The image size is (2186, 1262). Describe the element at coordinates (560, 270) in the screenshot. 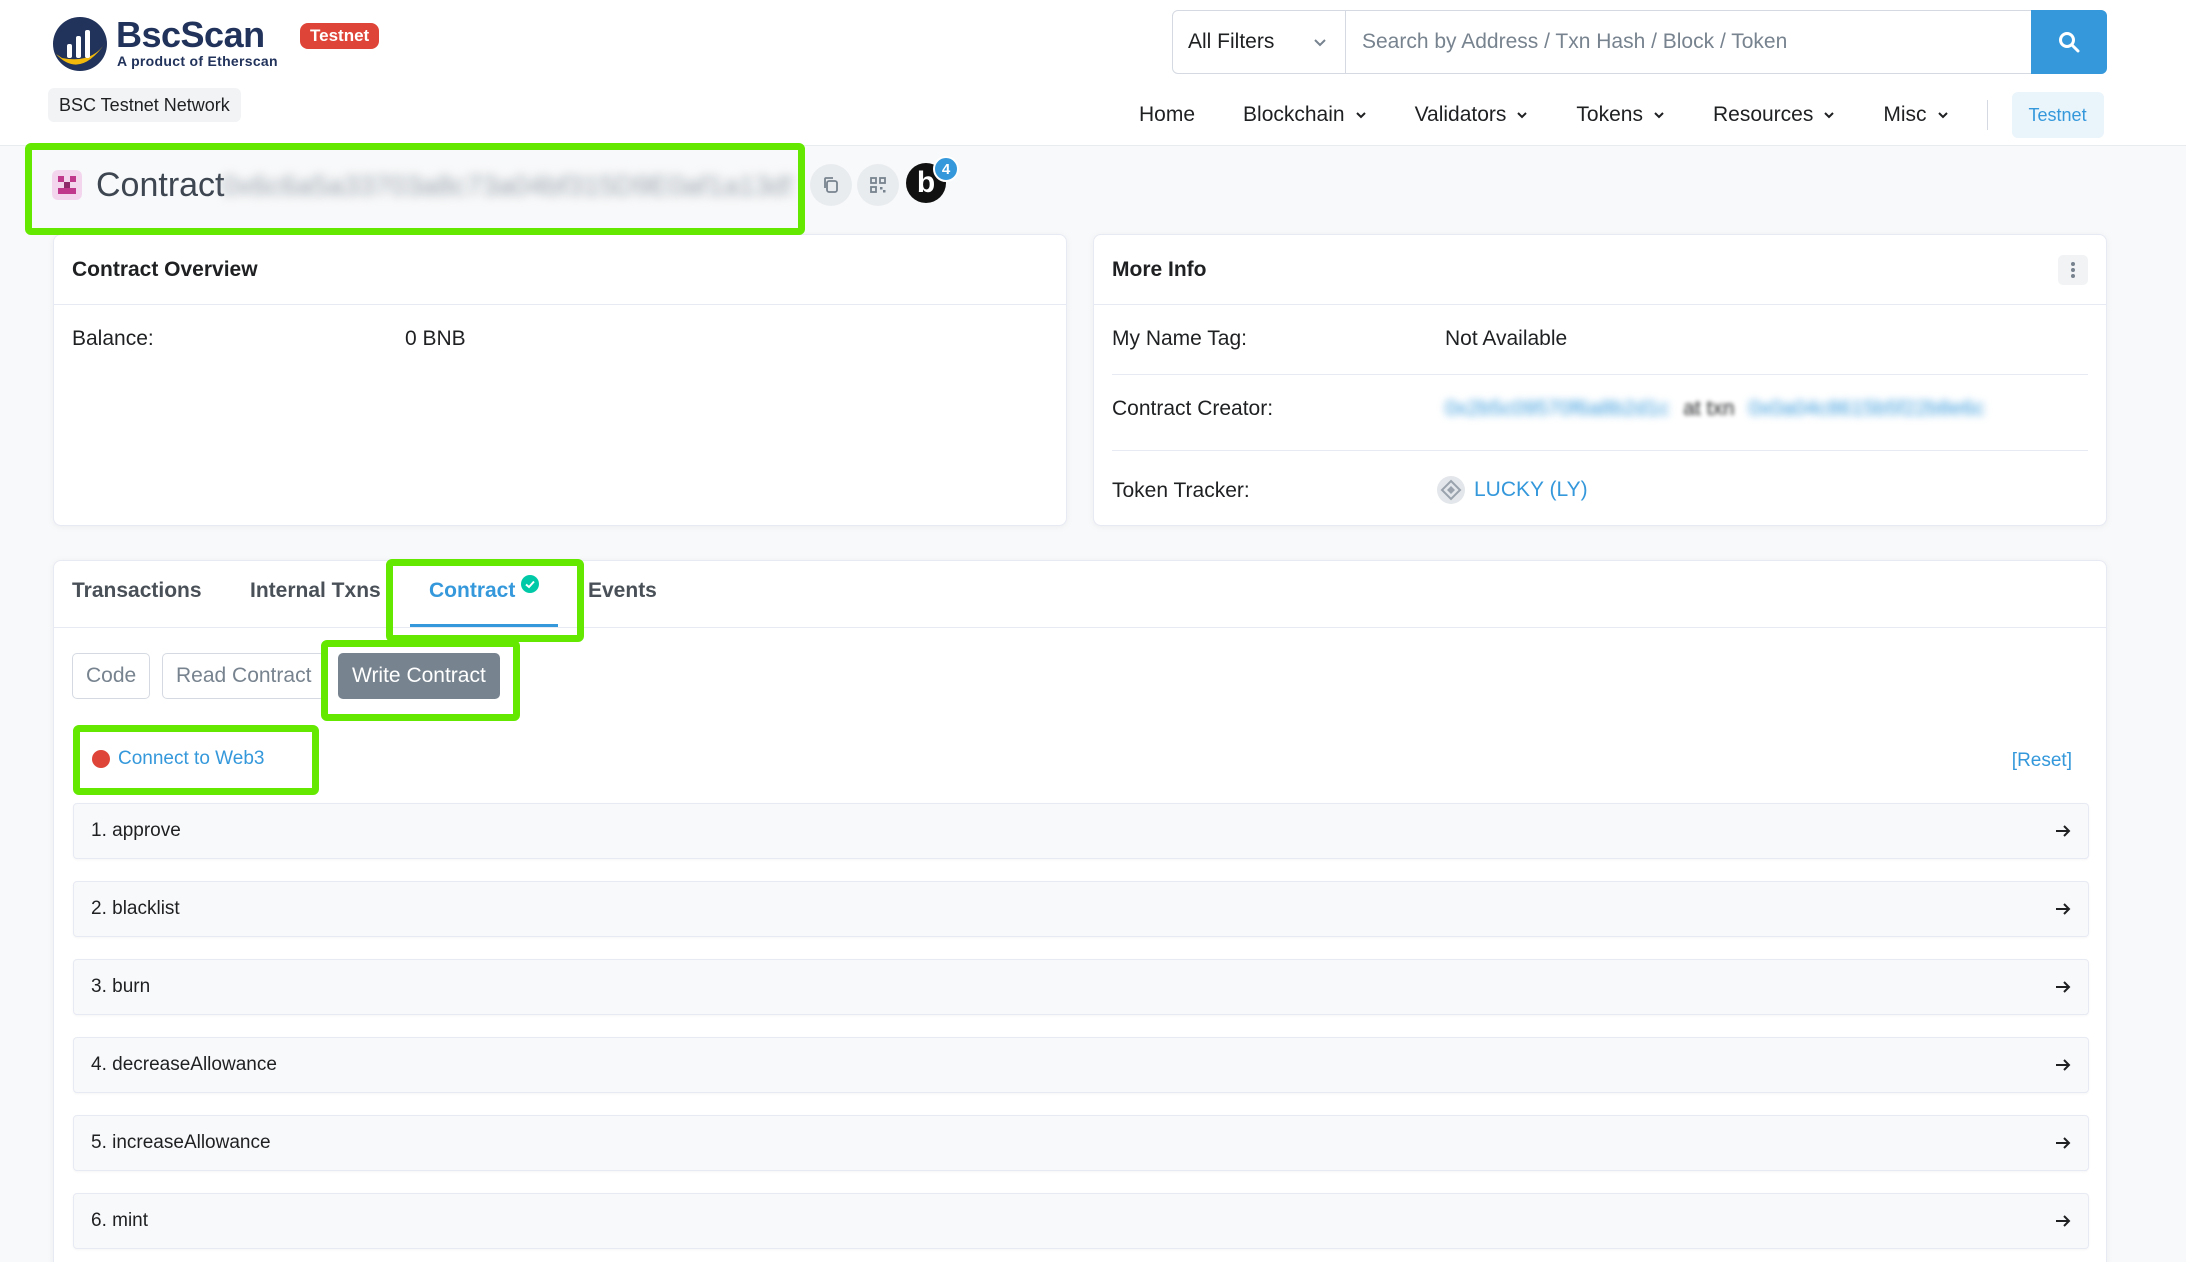

I see `card-header: Contract Overview` at that location.